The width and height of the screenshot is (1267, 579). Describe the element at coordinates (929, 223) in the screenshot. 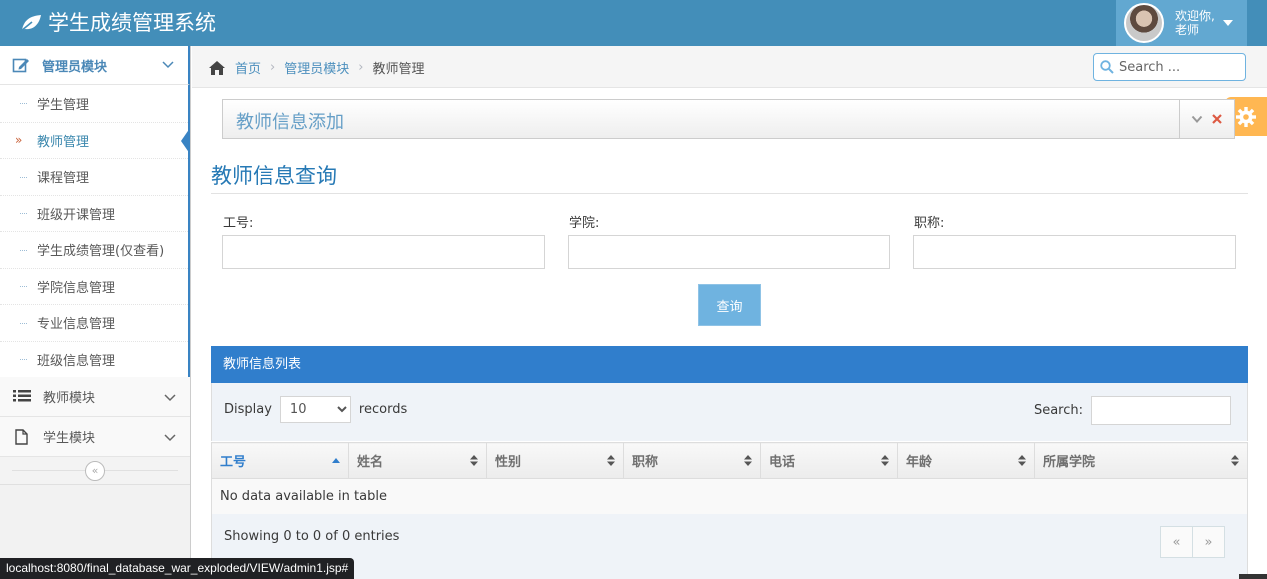

I see `title-label: 职称:` at that location.